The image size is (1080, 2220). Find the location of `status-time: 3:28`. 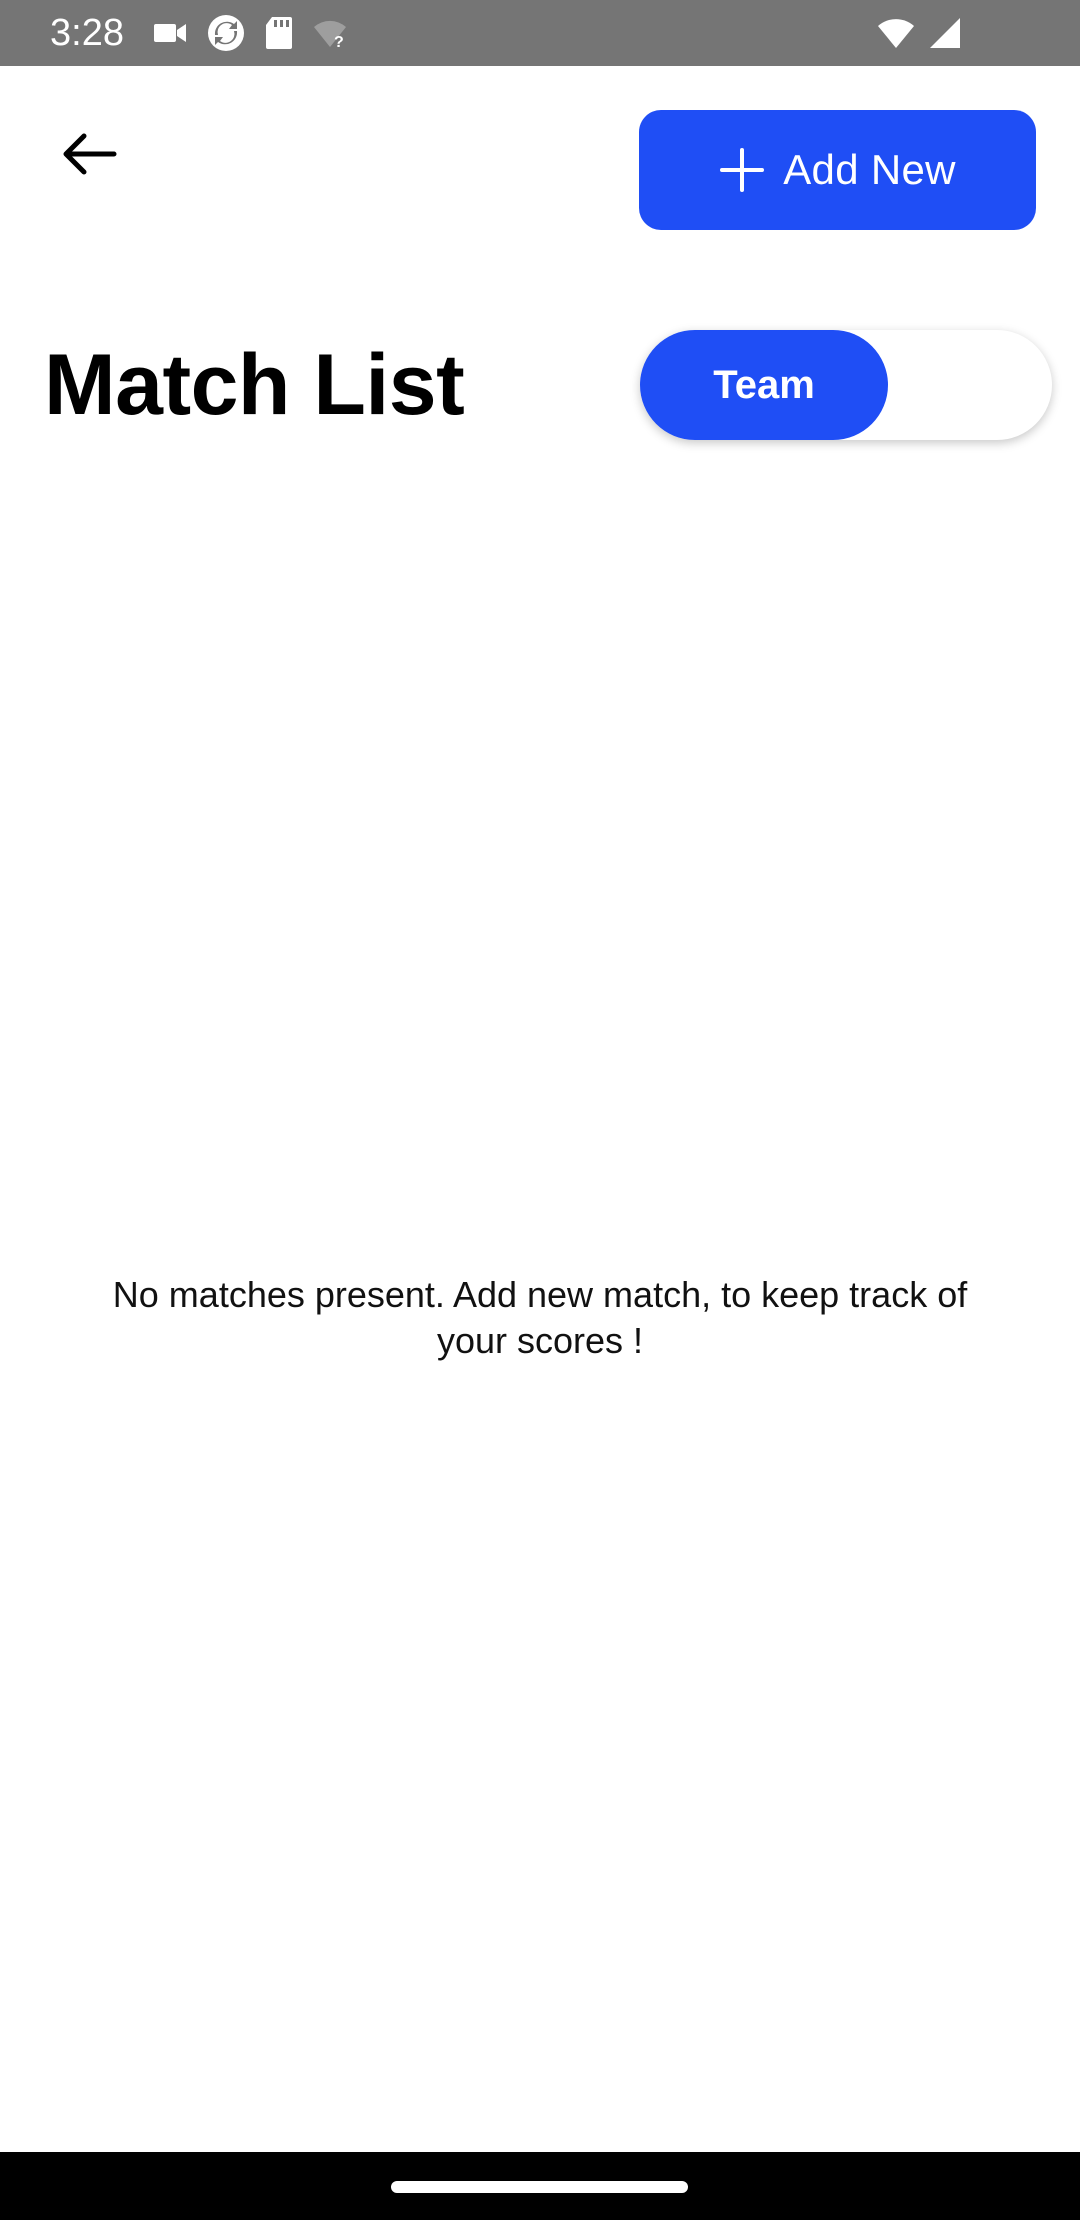

status-time: 3:28 is located at coordinates (87, 33).